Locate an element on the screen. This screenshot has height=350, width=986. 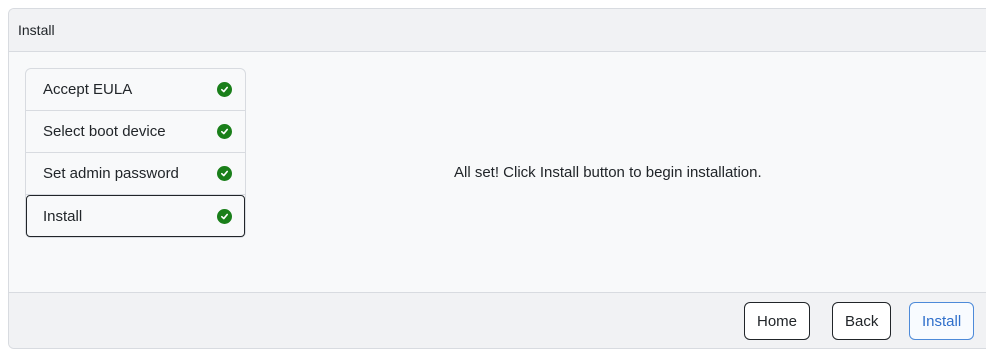
step-select-boot-device: Select boot device is located at coordinates (135, 132).